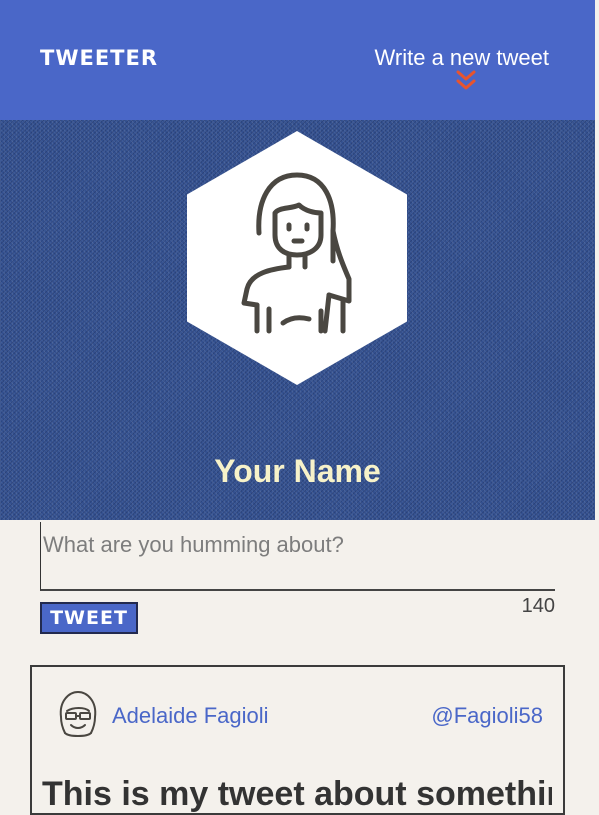 Image resolution: width=599 pixels, height=815 pixels. What do you see at coordinates (297, 556) in the screenshot?
I see `tweet-input` at bounding box center [297, 556].